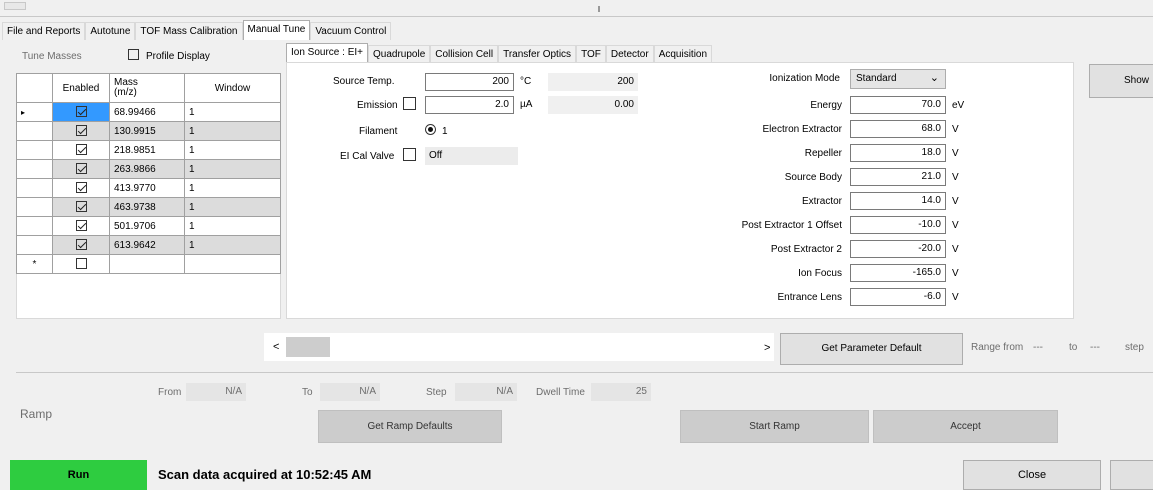 This screenshot has height=490, width=1153. Describe the element at coordinates (399, 54) in the screenshot. I see `tab-quadrupole: Quadrupole` at that location.